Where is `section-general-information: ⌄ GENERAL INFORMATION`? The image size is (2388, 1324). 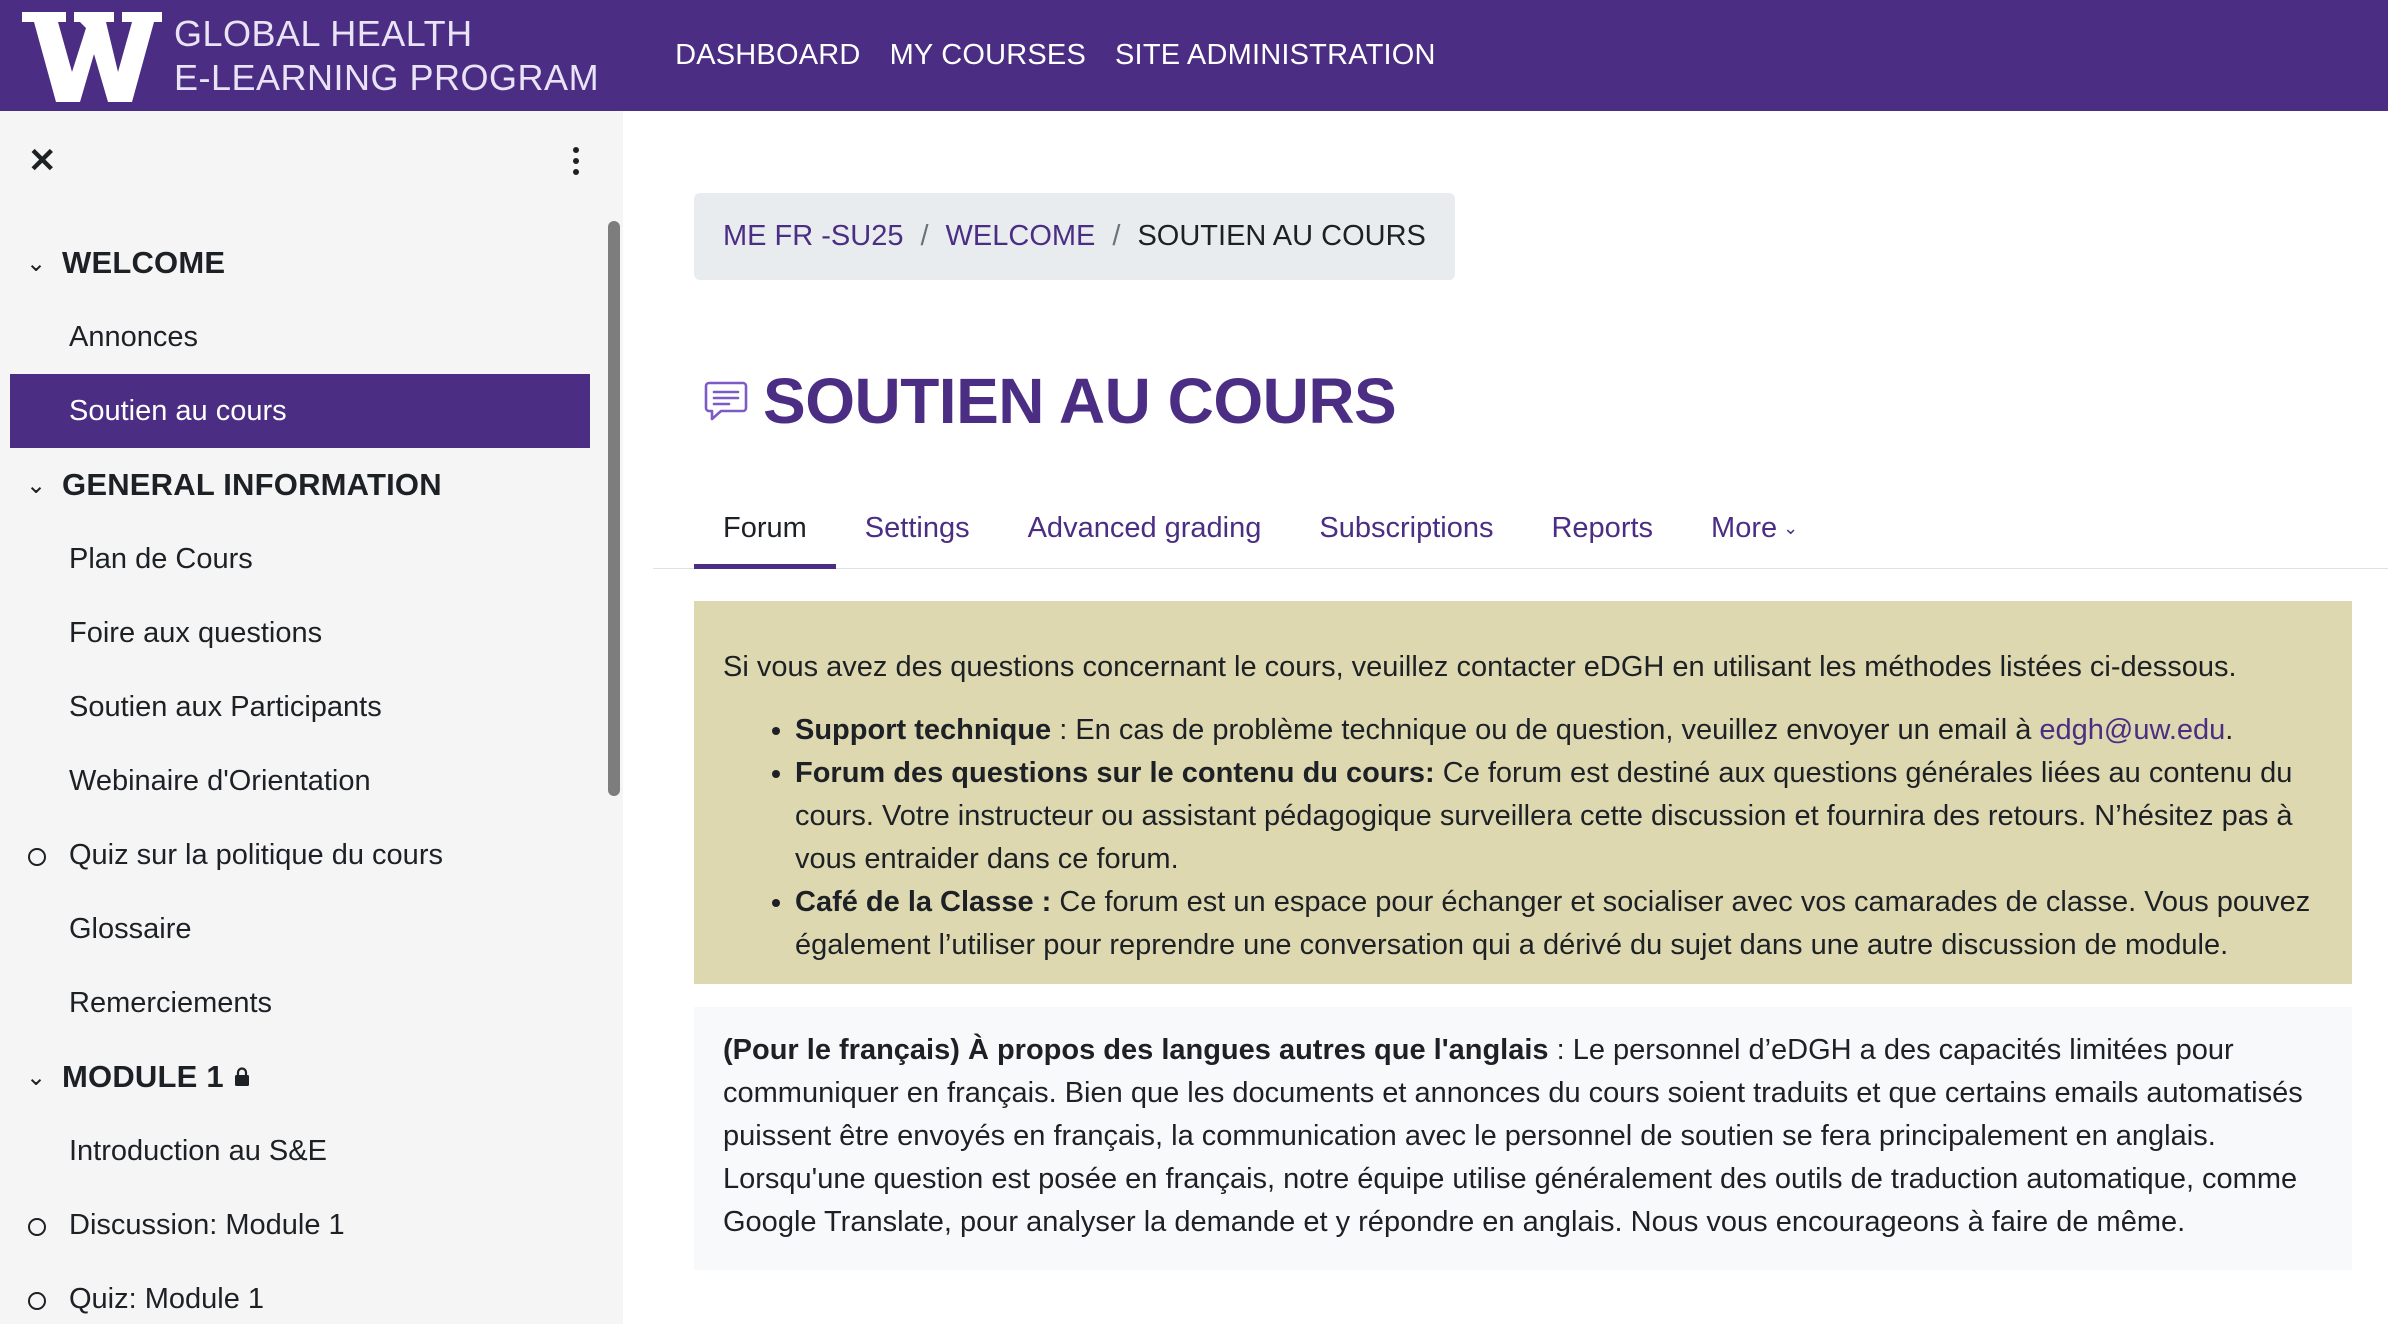
section-general-information: ⌄ GENERAL INFORMATION is located at coordinates (300, 485).